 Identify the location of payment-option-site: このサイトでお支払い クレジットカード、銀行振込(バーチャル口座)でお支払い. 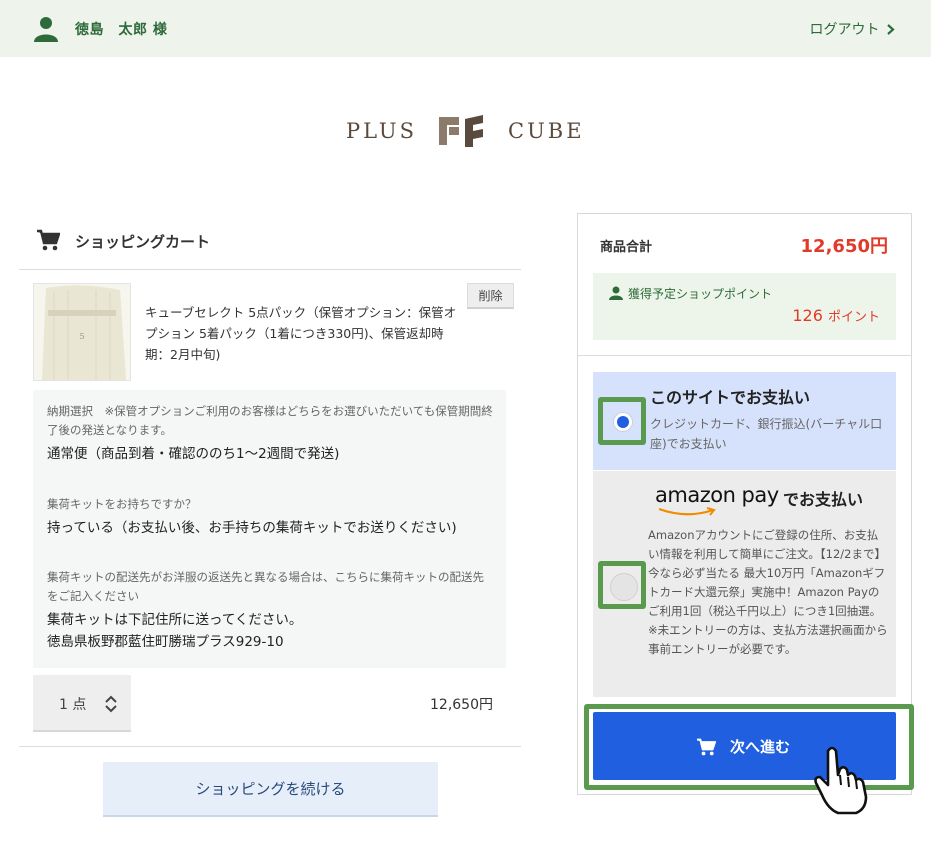
(744, 421).